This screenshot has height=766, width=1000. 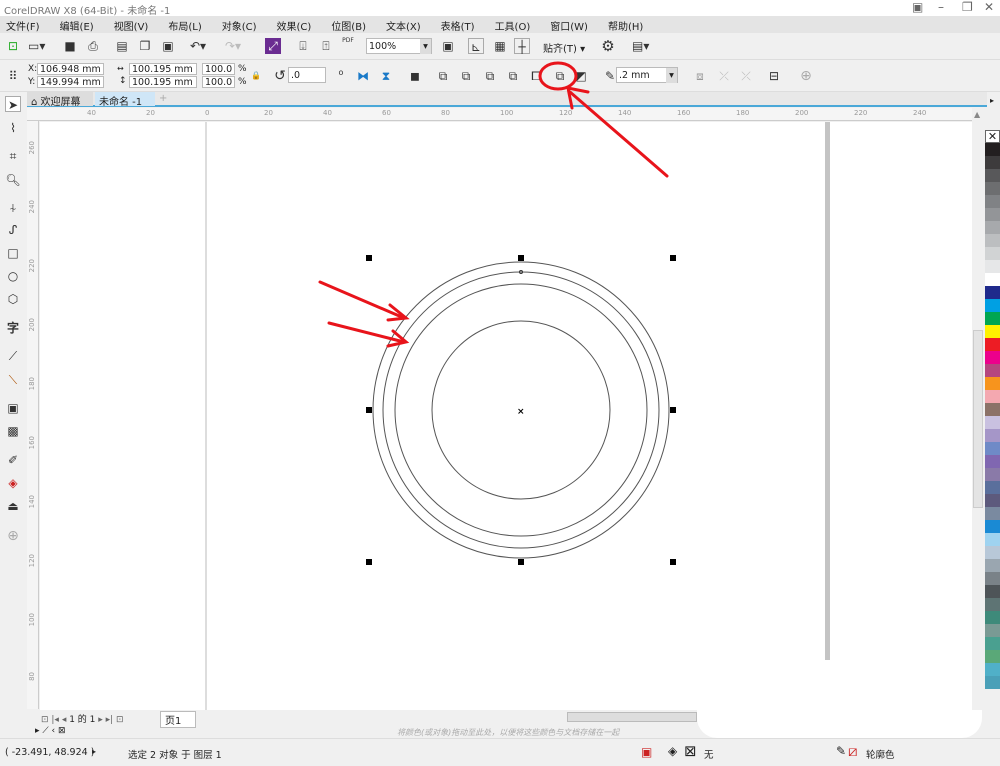 What do you see at coordinates (581, 76) in the screenshot?
I see `create-boundary-icon: ◩` at bounding box center [581, 76].